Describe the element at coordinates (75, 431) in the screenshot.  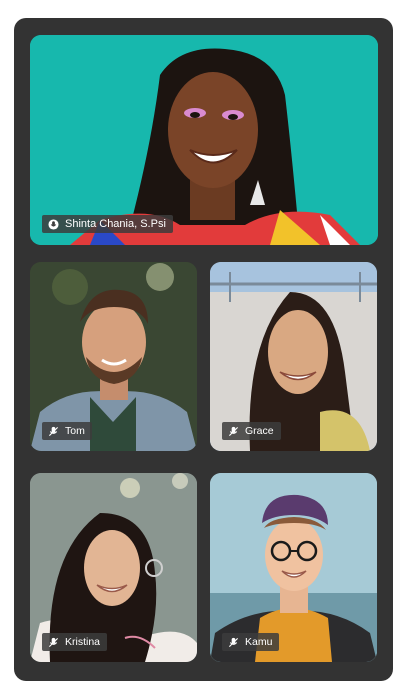
I see `participant-name: Tom` at that location.